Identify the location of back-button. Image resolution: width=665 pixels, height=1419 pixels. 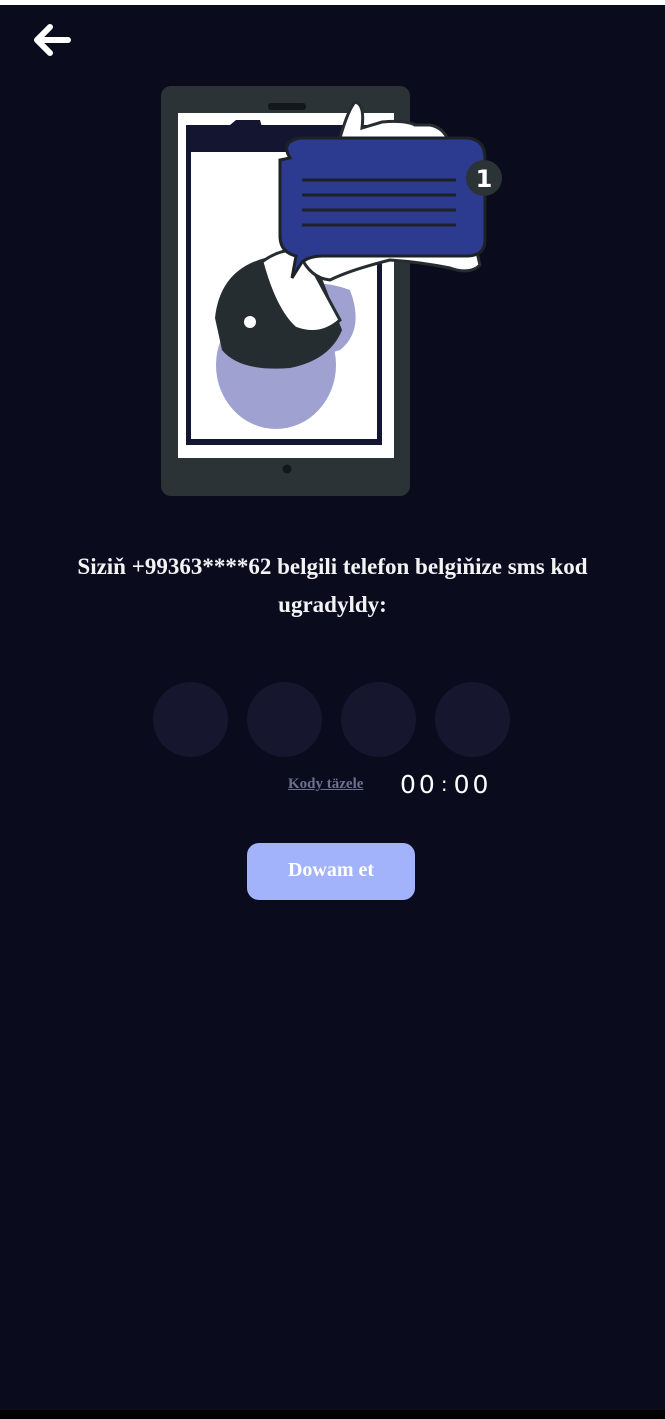
(51, 40).